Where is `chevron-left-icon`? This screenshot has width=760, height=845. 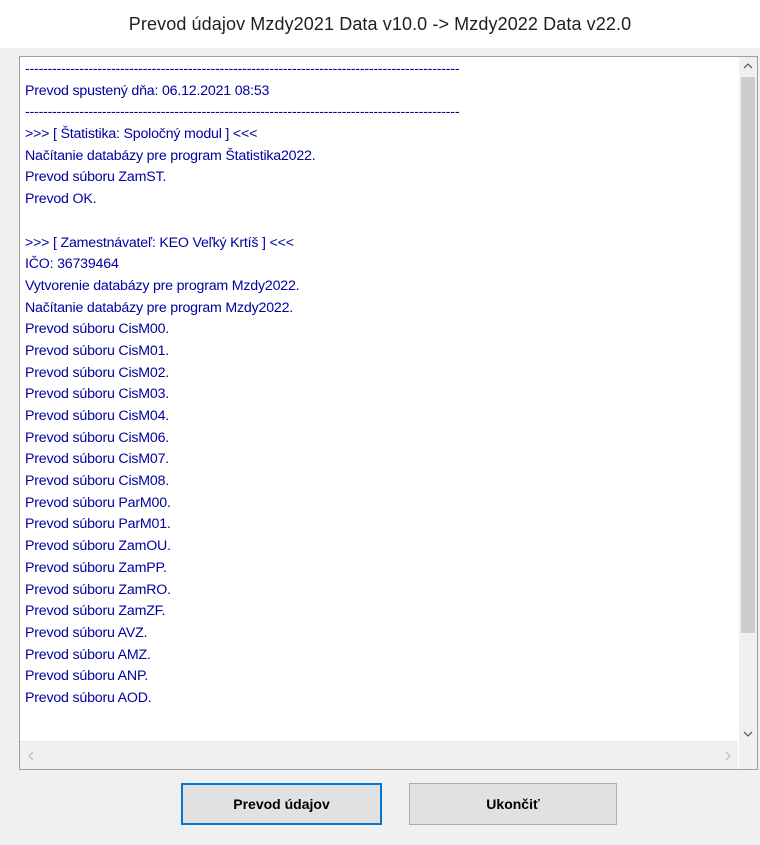
chevron-left-icon is located at coordinates (30, 755).